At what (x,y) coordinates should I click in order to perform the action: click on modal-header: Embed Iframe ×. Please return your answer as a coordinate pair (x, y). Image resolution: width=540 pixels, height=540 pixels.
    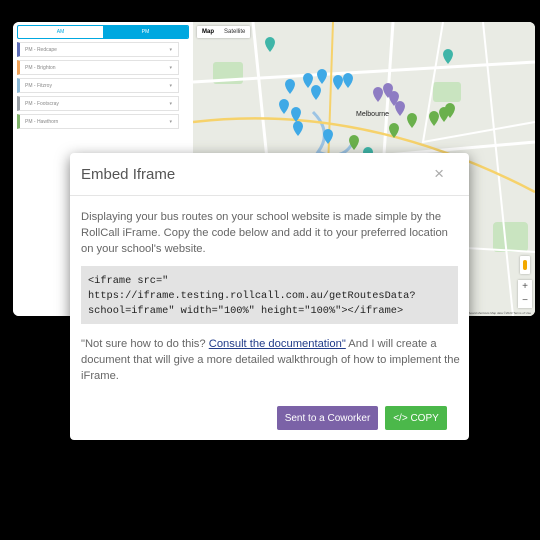
    Looking at the image, I should click on (269, 174).